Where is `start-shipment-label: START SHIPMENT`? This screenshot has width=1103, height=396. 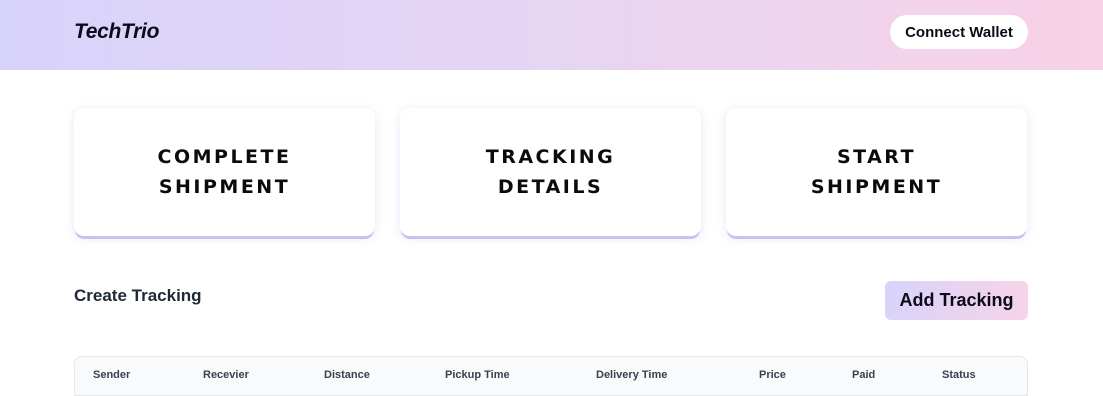 start-shipment-label: START SHIPMENT is located at coordinates (876, 172).